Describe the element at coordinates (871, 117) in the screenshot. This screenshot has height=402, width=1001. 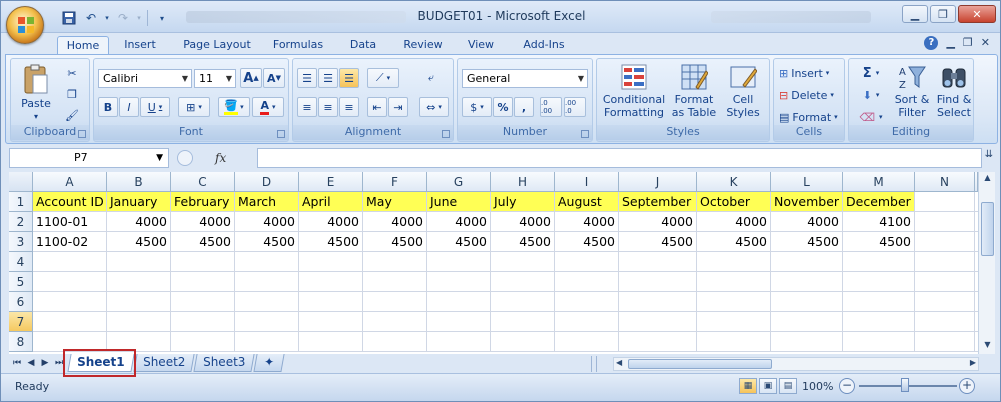
I see `clear-button: ⌫ ▾` at that location.